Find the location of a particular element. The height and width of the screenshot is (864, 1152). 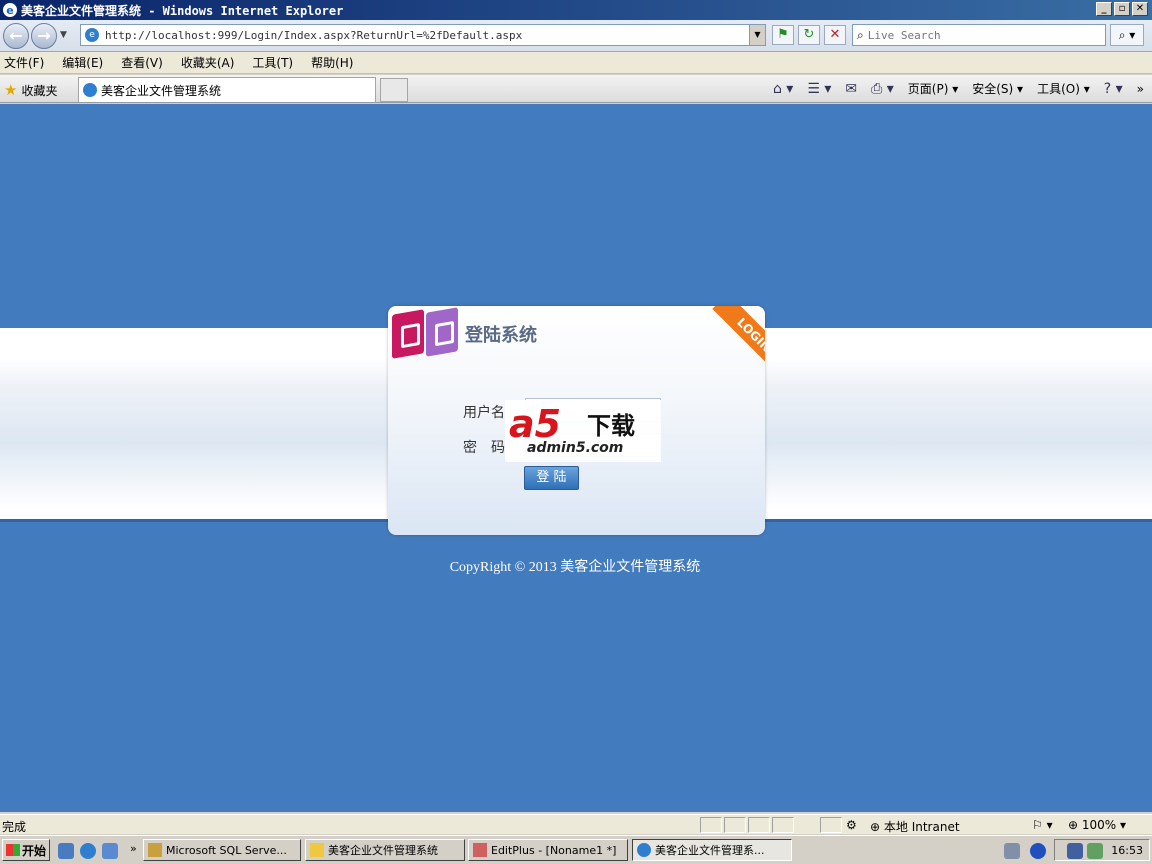

zoom-value: 100% is located at coordinates (1099, 825).